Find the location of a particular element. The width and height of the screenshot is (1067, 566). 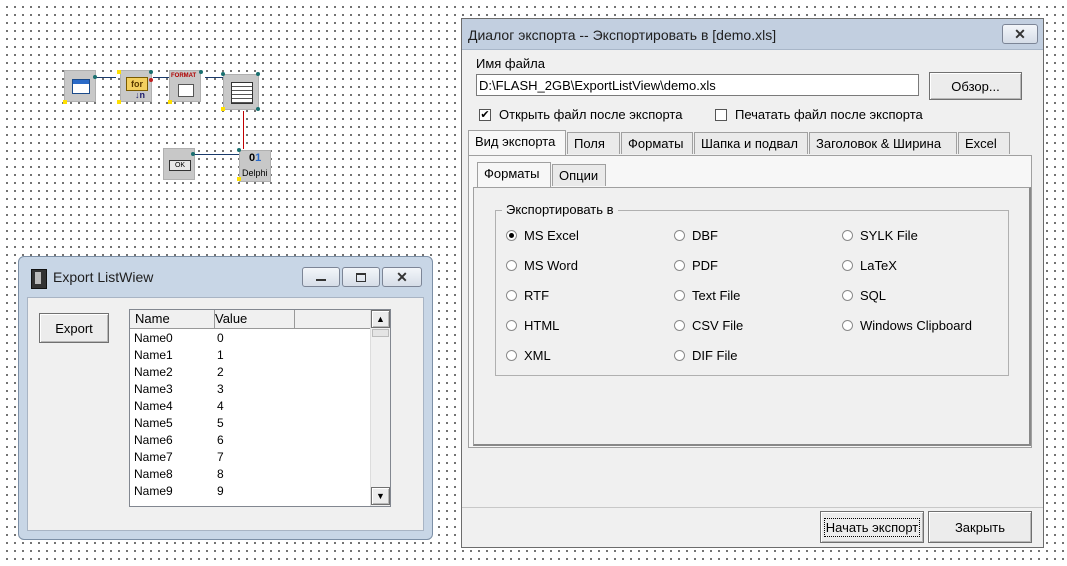

arrow-down-icon: ▼ is located at coordinates (380, 496).